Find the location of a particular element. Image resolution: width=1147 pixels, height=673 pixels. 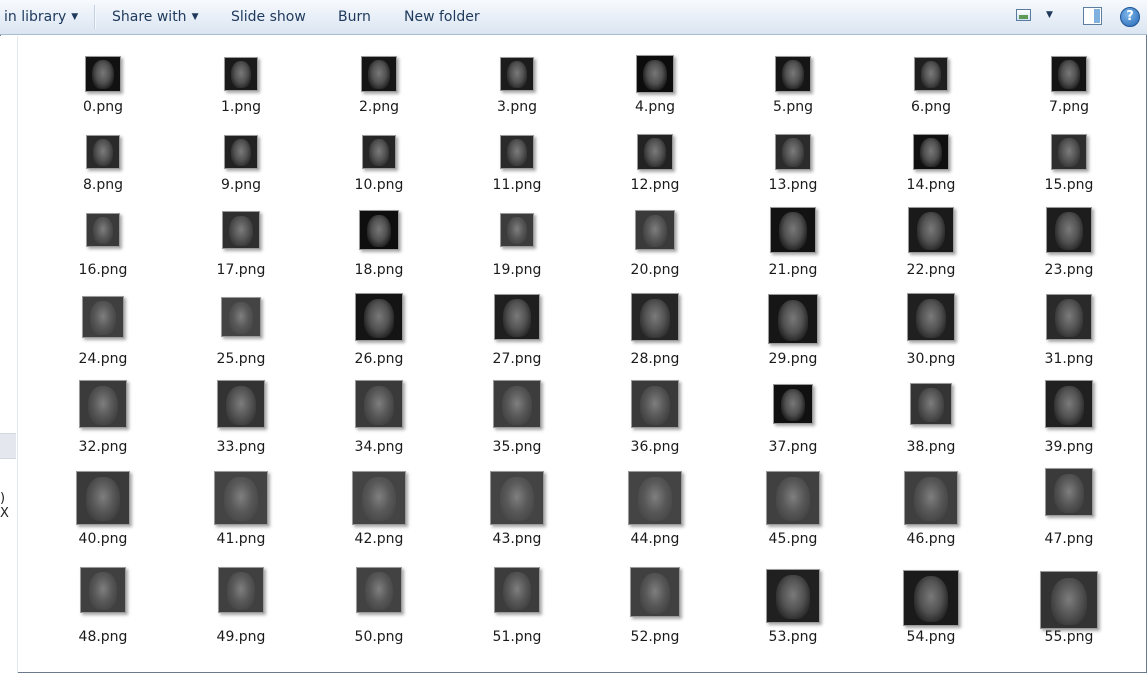

file-item: 54.png is located at coordinates (931, 340).